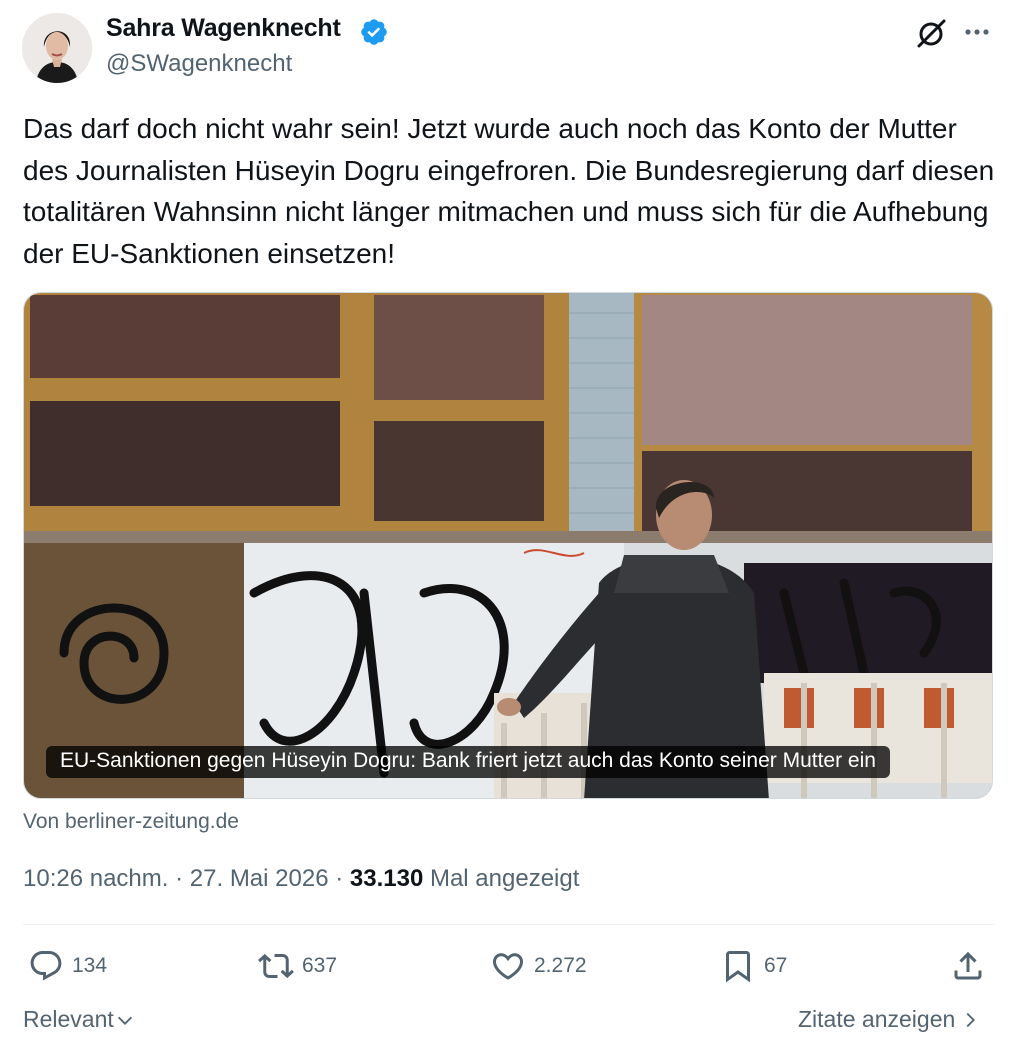  I want to click on user-handle: @SWagenknecht, so click(199, 64).